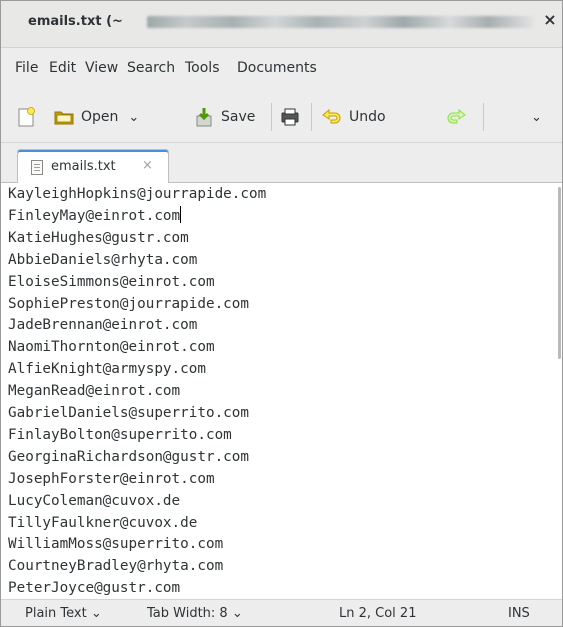  I want to click on text-line: CourtneyBradley@rhyta.com, so click(115, 566).